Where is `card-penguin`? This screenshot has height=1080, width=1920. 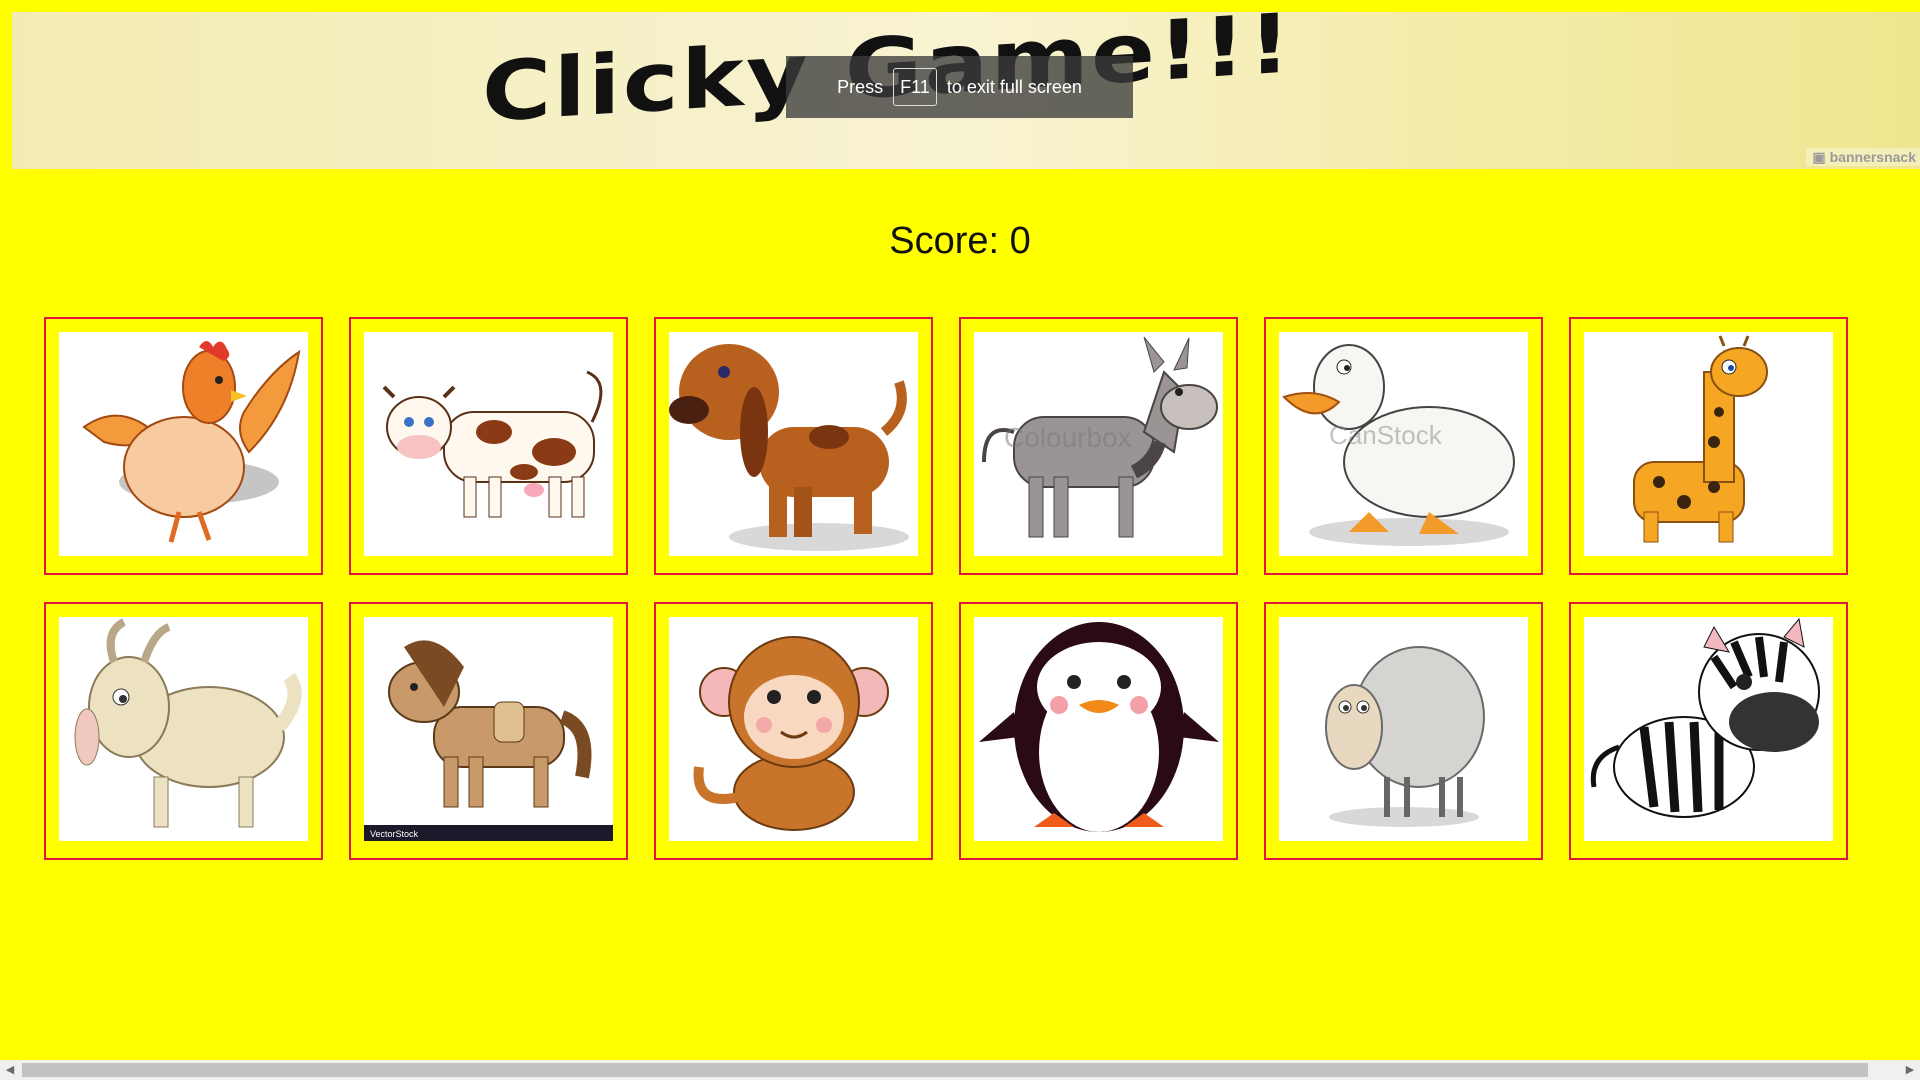
card-penguin is located at coordinates (1098, 731).